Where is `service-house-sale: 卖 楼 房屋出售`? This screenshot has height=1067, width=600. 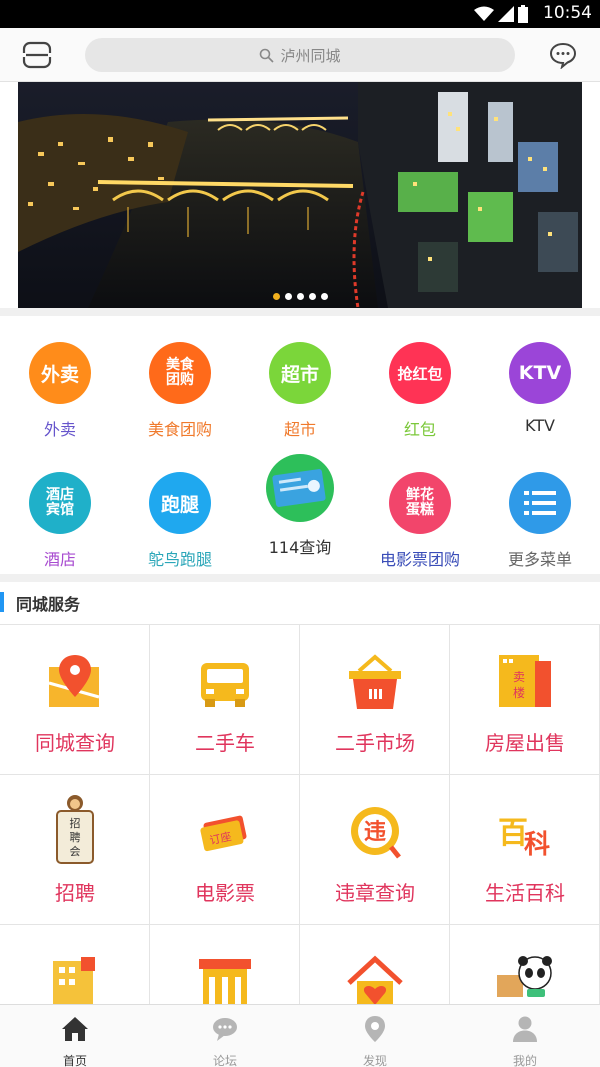 service-house-sale: 卖 楼 房屋出售 is located at coordinates (525, 700).